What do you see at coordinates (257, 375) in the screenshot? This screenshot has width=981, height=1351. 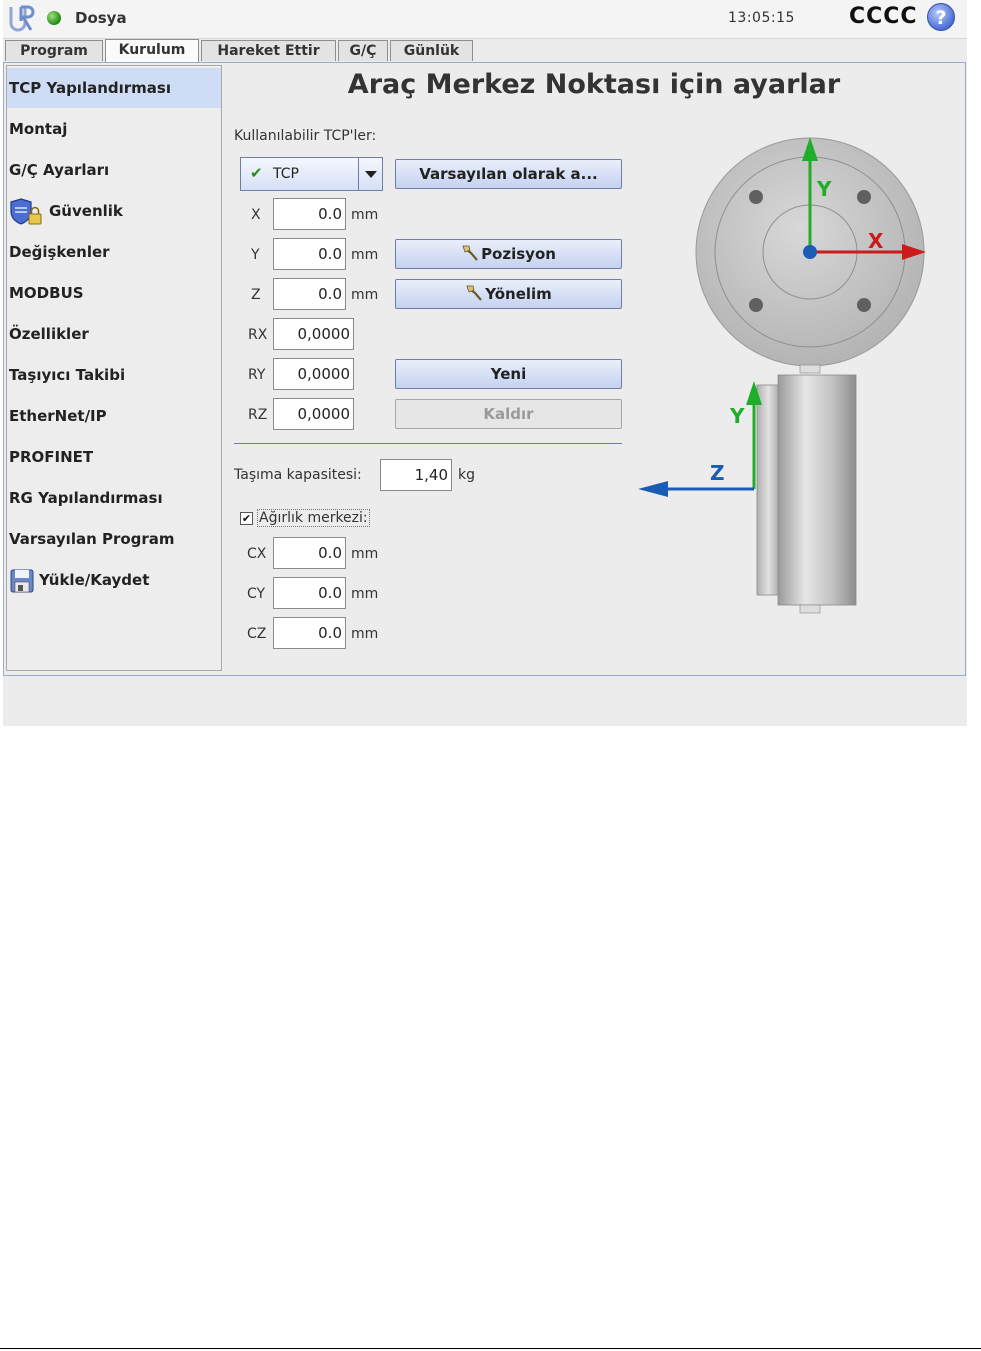 I see `ry-label: RY` at bounding box center [257, 375].